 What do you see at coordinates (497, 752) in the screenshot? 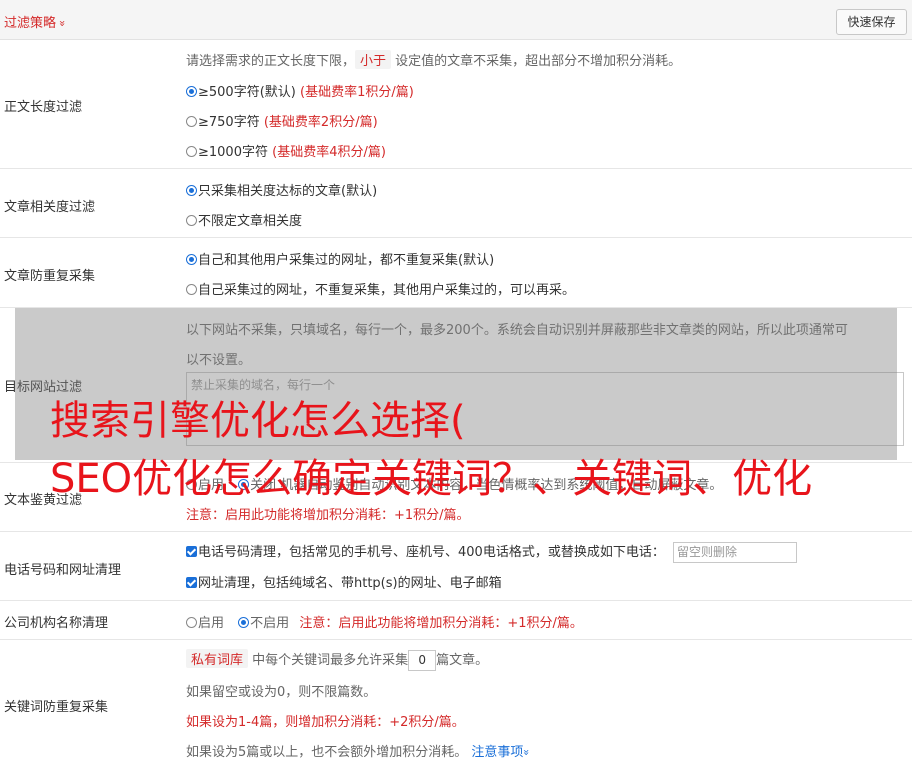
I see `notes-link-text: 注意事项` at bounding box center [497, 752].